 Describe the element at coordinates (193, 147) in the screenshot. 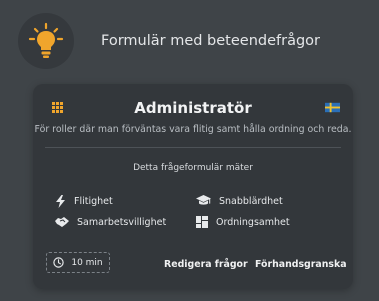

I see `divider` at that location.